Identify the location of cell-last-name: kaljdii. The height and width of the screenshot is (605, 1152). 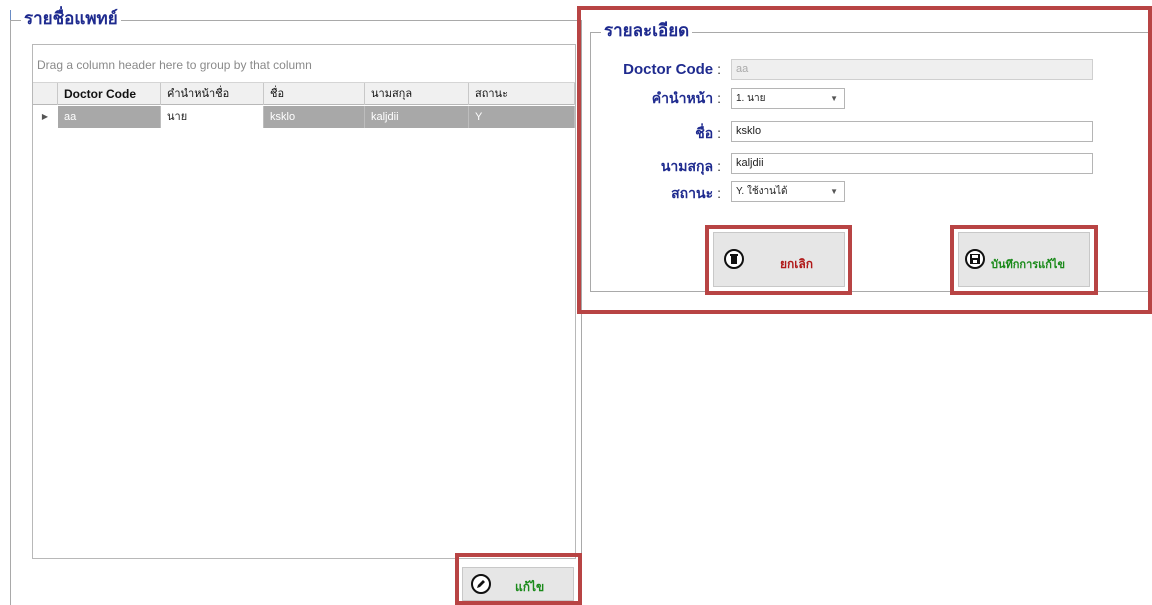
(417, 117).